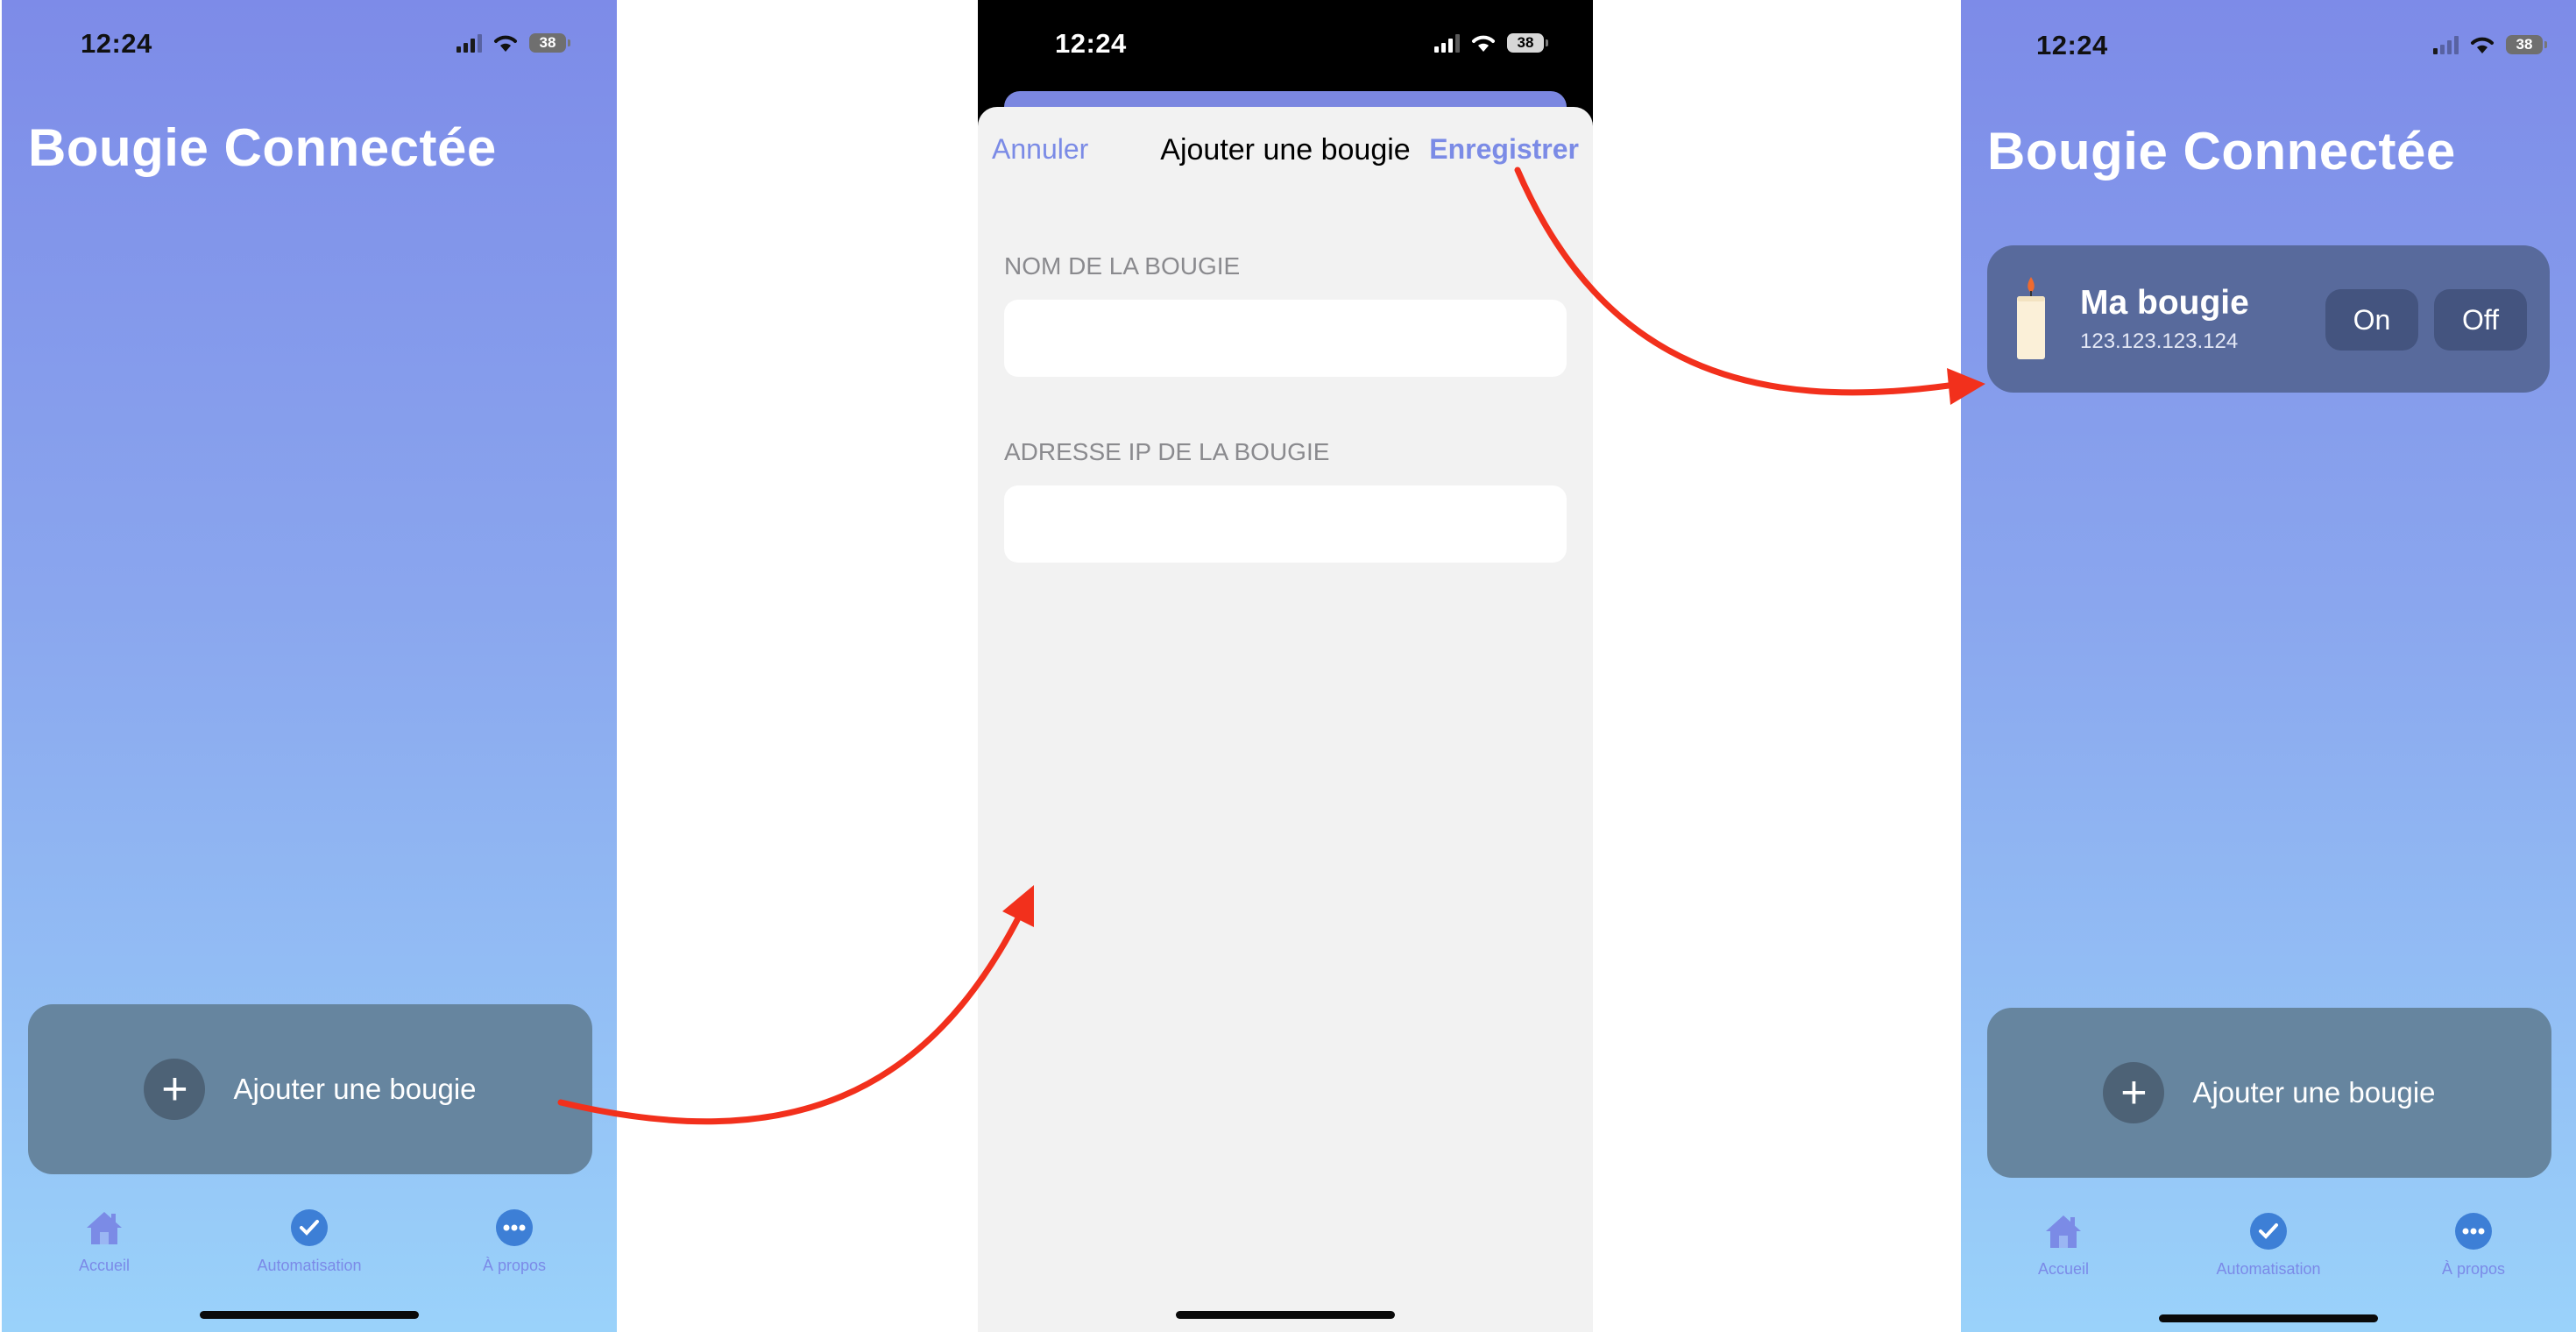 Image resolution: width=2576 pixels, height=1332 pixels. Describe the element at coordinates (2268, 319) in the screenshot. I see `candle-card: Ma bougie 123.123.123.124 On Off` at that location.